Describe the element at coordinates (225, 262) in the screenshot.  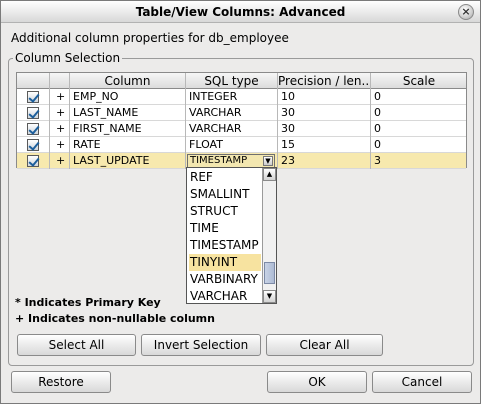
I see `dropdown-option-highlighted: TINYINT` at that location.